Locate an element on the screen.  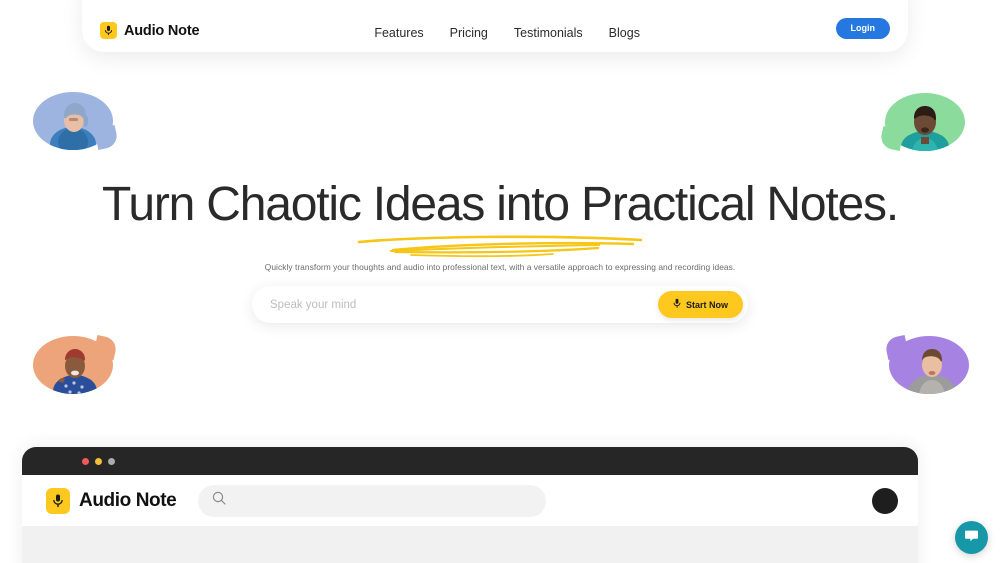
nav-link-pricing: Pricing is located at coordinates (469, 33).